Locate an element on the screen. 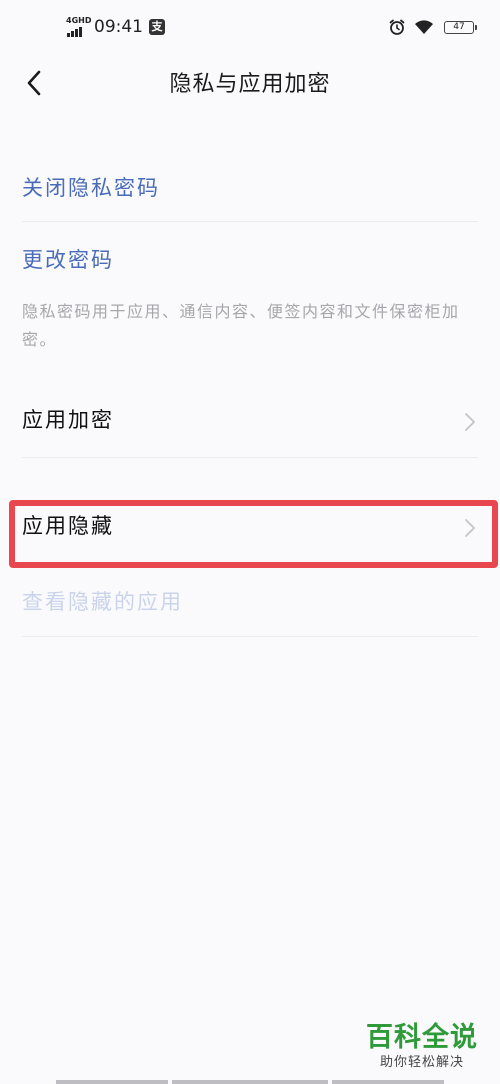 Image resolution: width=500 pixels, height=1084 pixels. alarm-clock-icon is located at coordinates (397, 27).